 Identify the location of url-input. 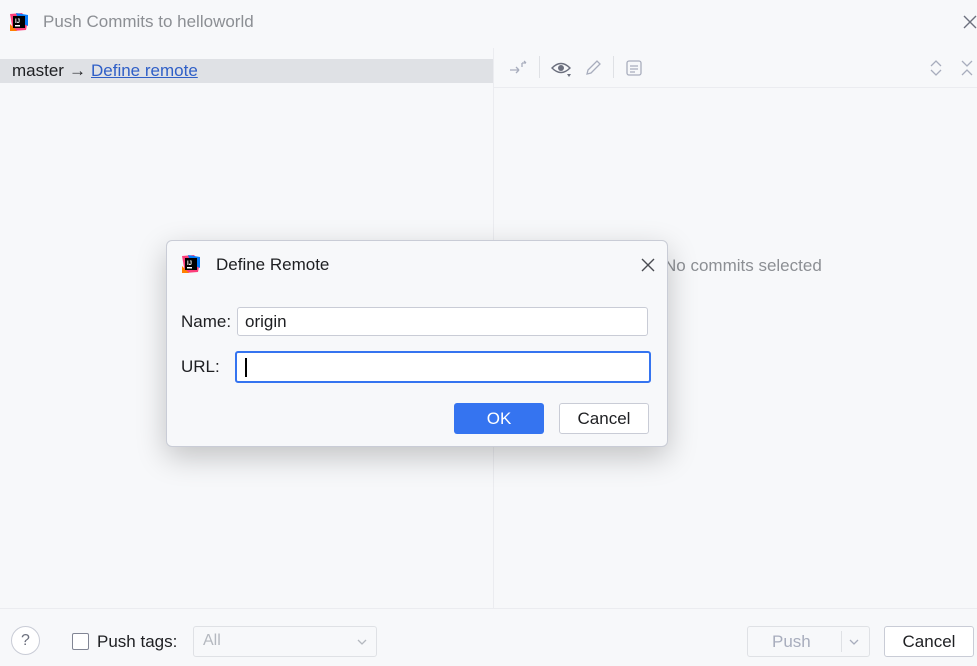
(443, 367).